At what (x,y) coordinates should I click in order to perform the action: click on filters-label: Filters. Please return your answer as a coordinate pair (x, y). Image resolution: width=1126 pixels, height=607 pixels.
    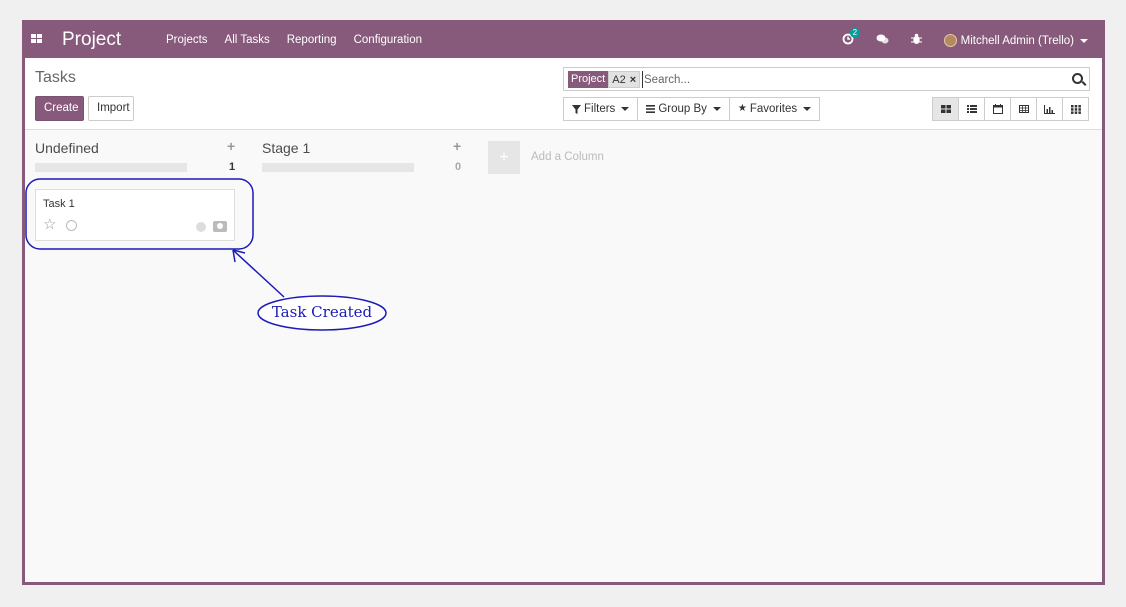
    Looking at the image, I should click on (600, 109).